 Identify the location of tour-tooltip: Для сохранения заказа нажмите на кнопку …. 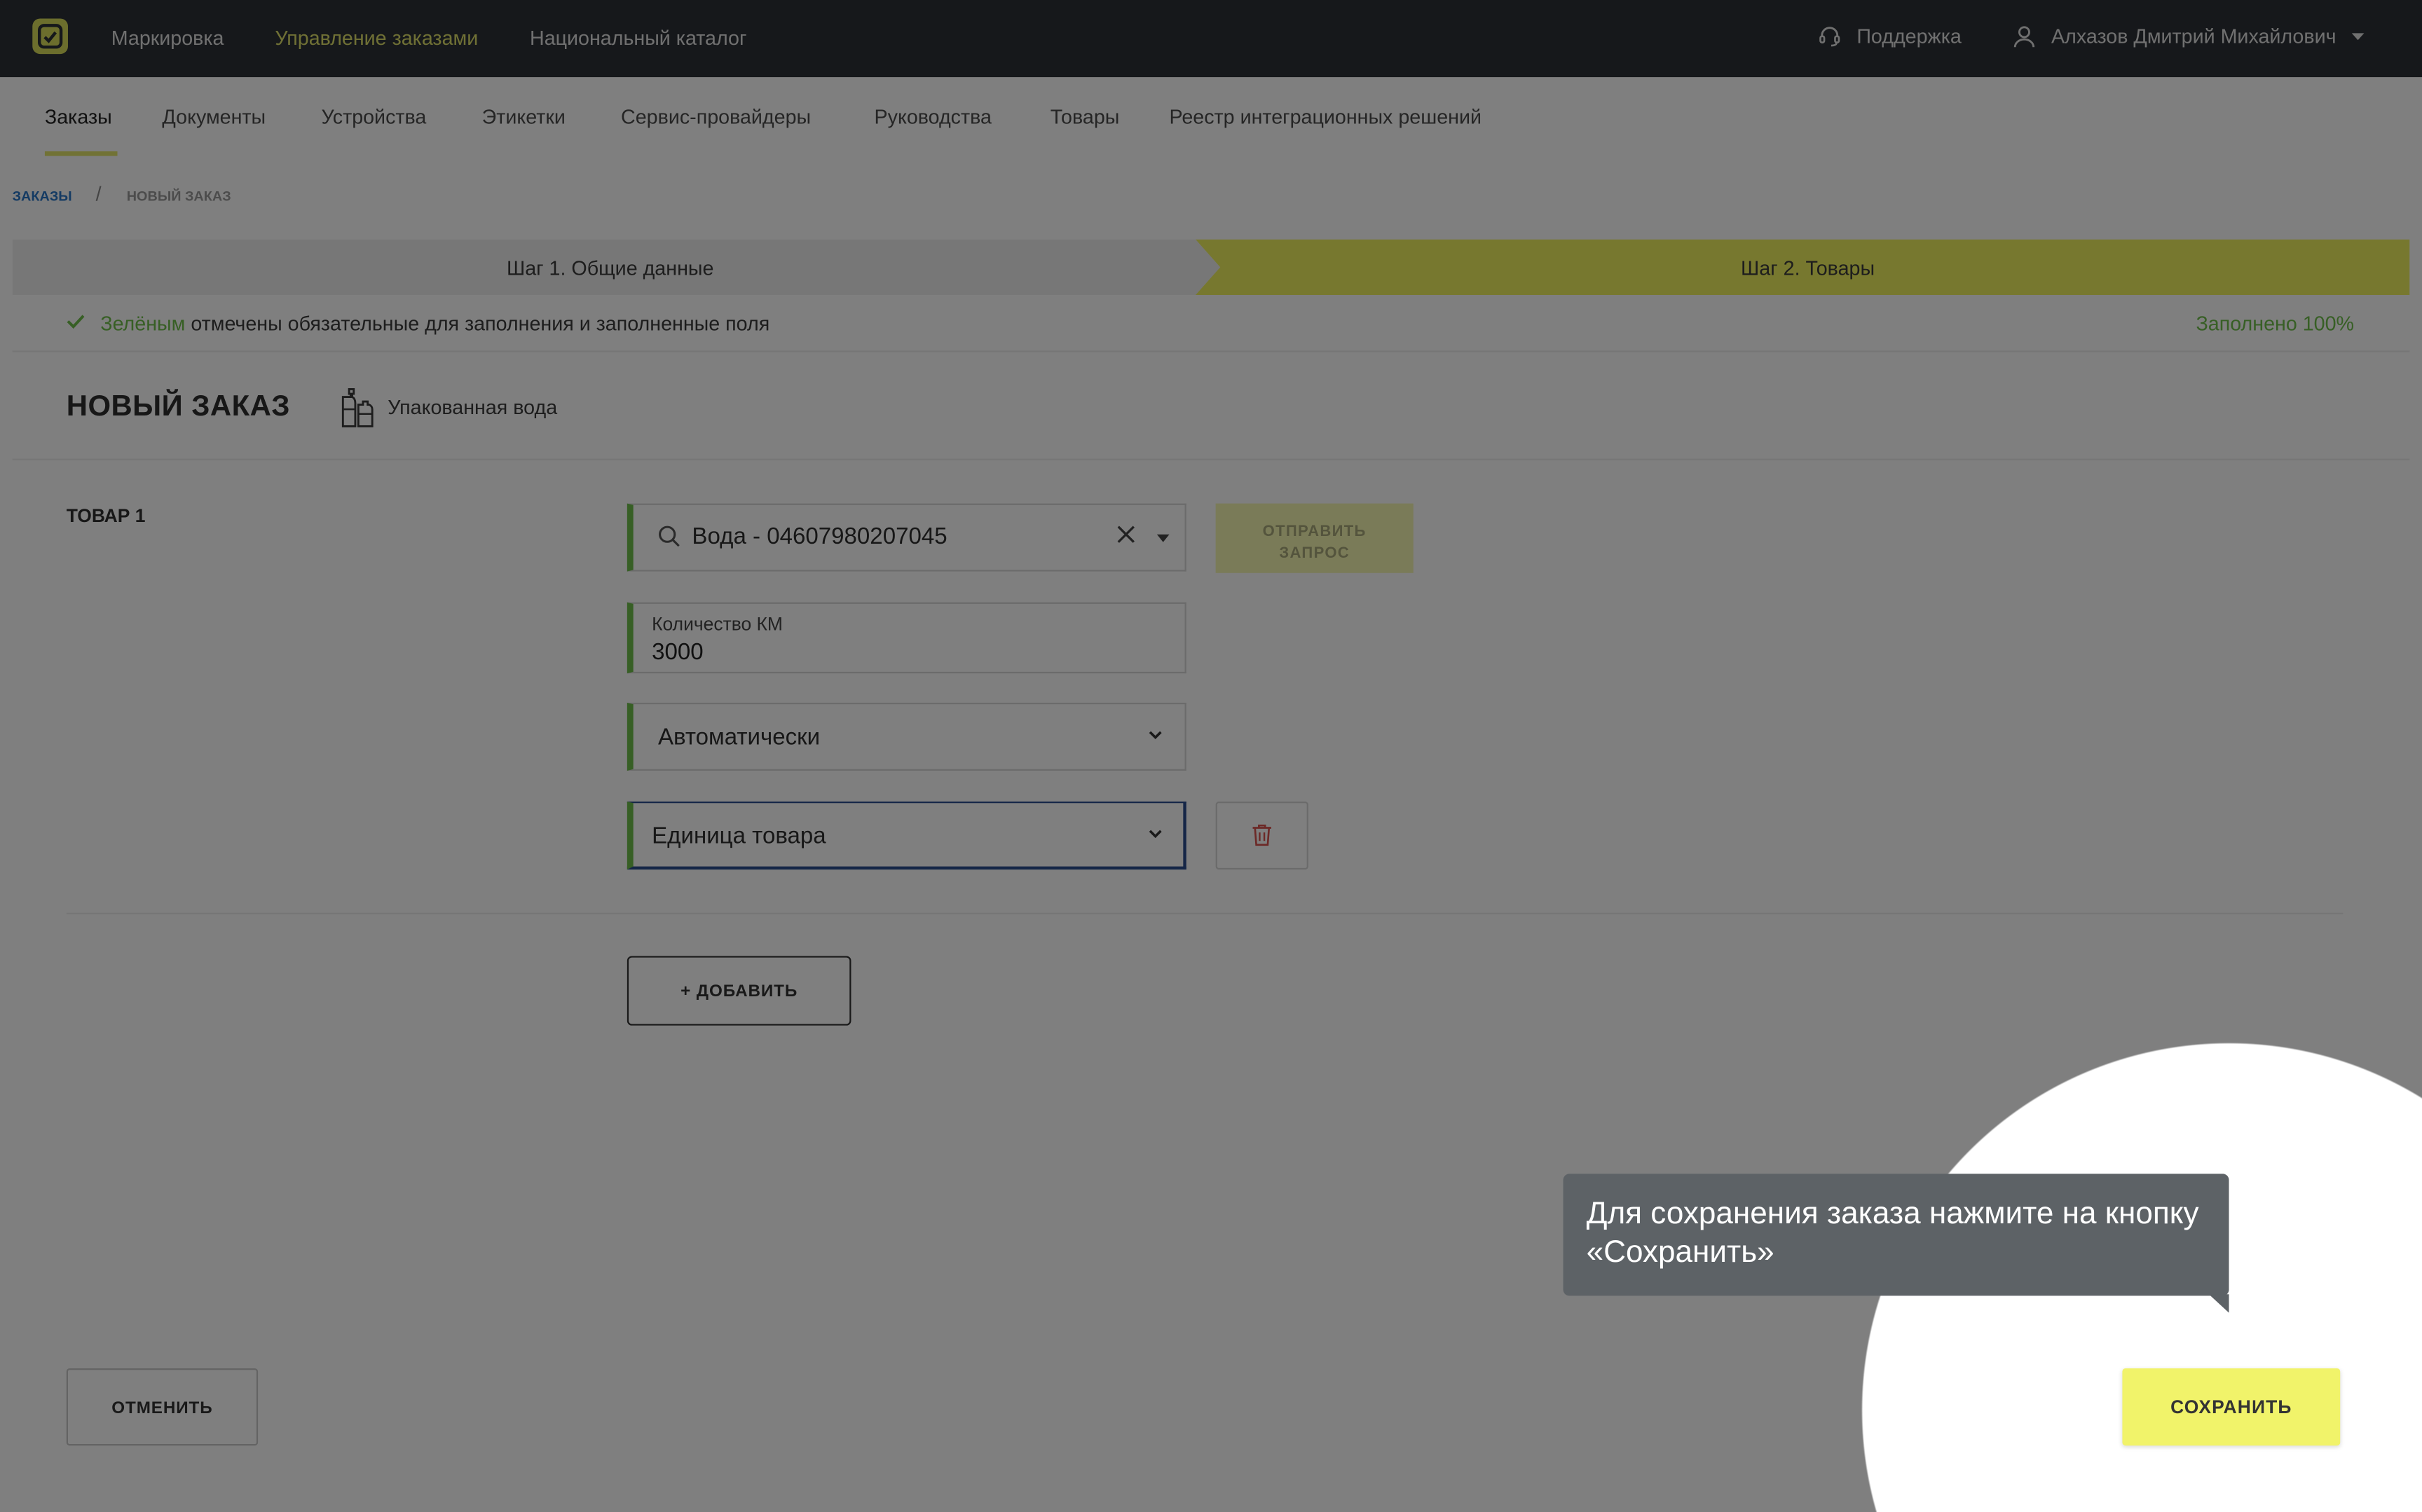
(1896, 1235).